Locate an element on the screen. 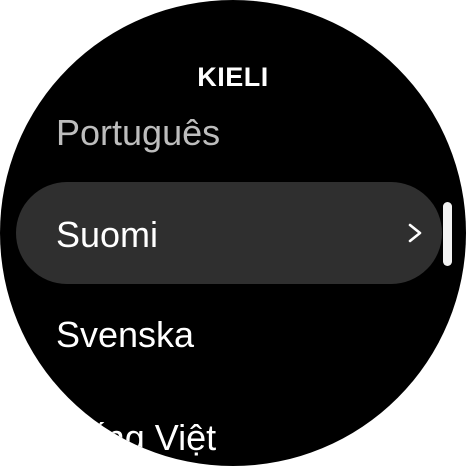 The height and width of the screenshot is (466, 466). language-label: Suomi is located at coordinates (107, 234).